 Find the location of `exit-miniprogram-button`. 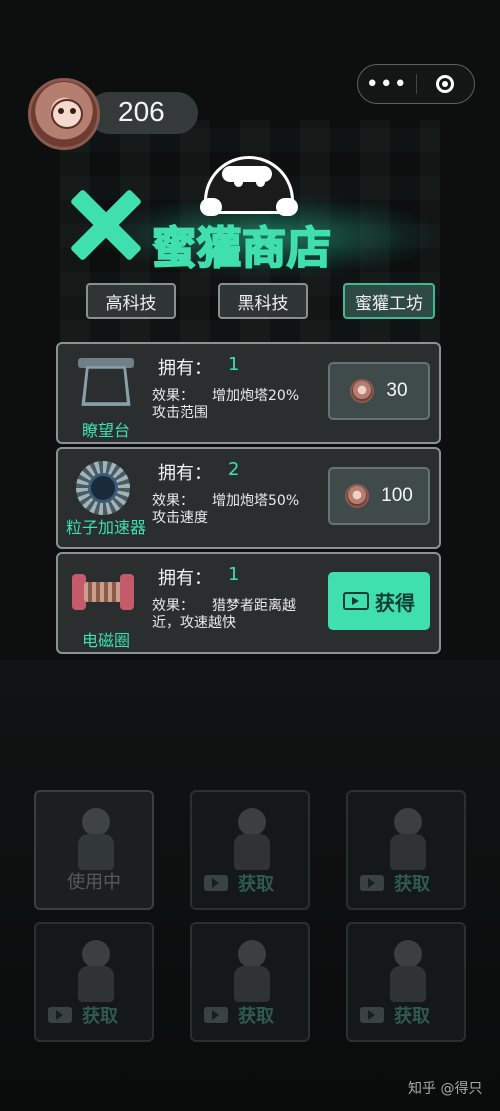

exit-miniprogram-button is located at coordinates (445, 84).